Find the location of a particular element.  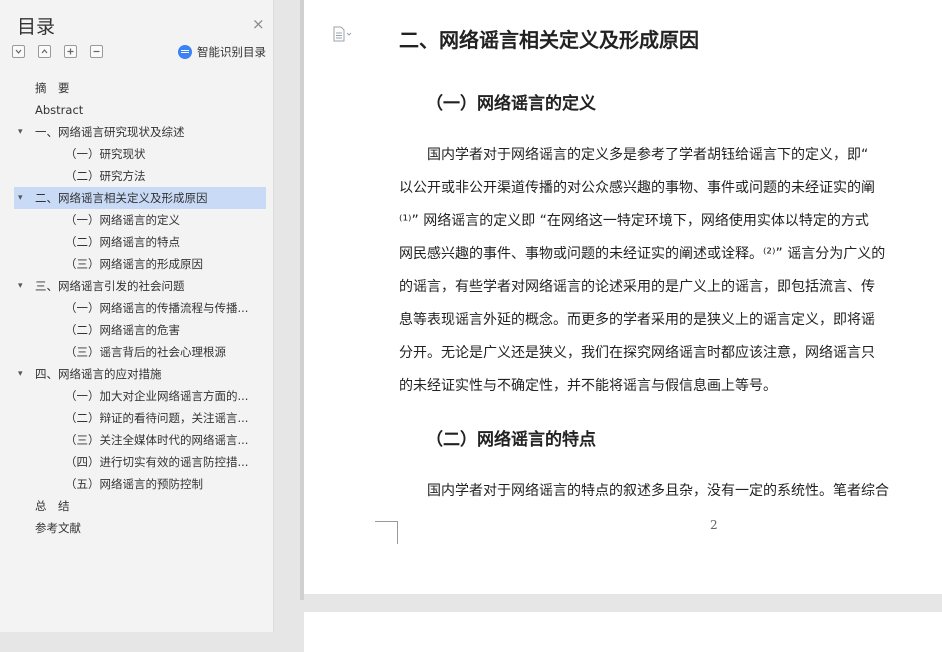

page-number: 2 is located at coordinates (714, 525).